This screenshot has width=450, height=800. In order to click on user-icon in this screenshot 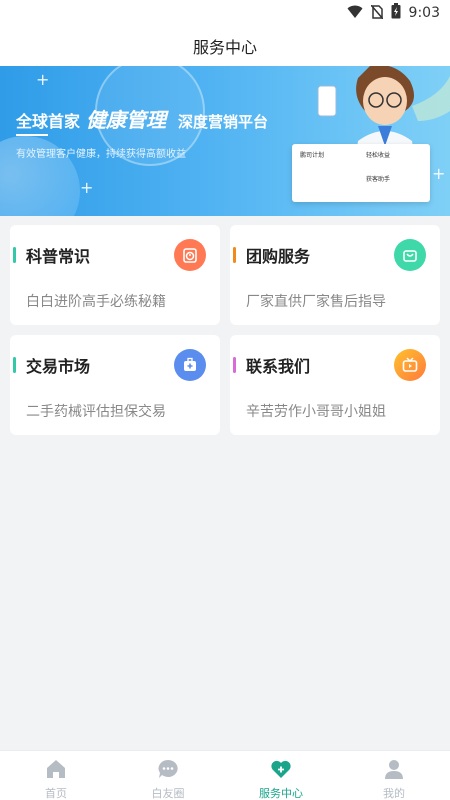, I will do `click(394, 771)`.